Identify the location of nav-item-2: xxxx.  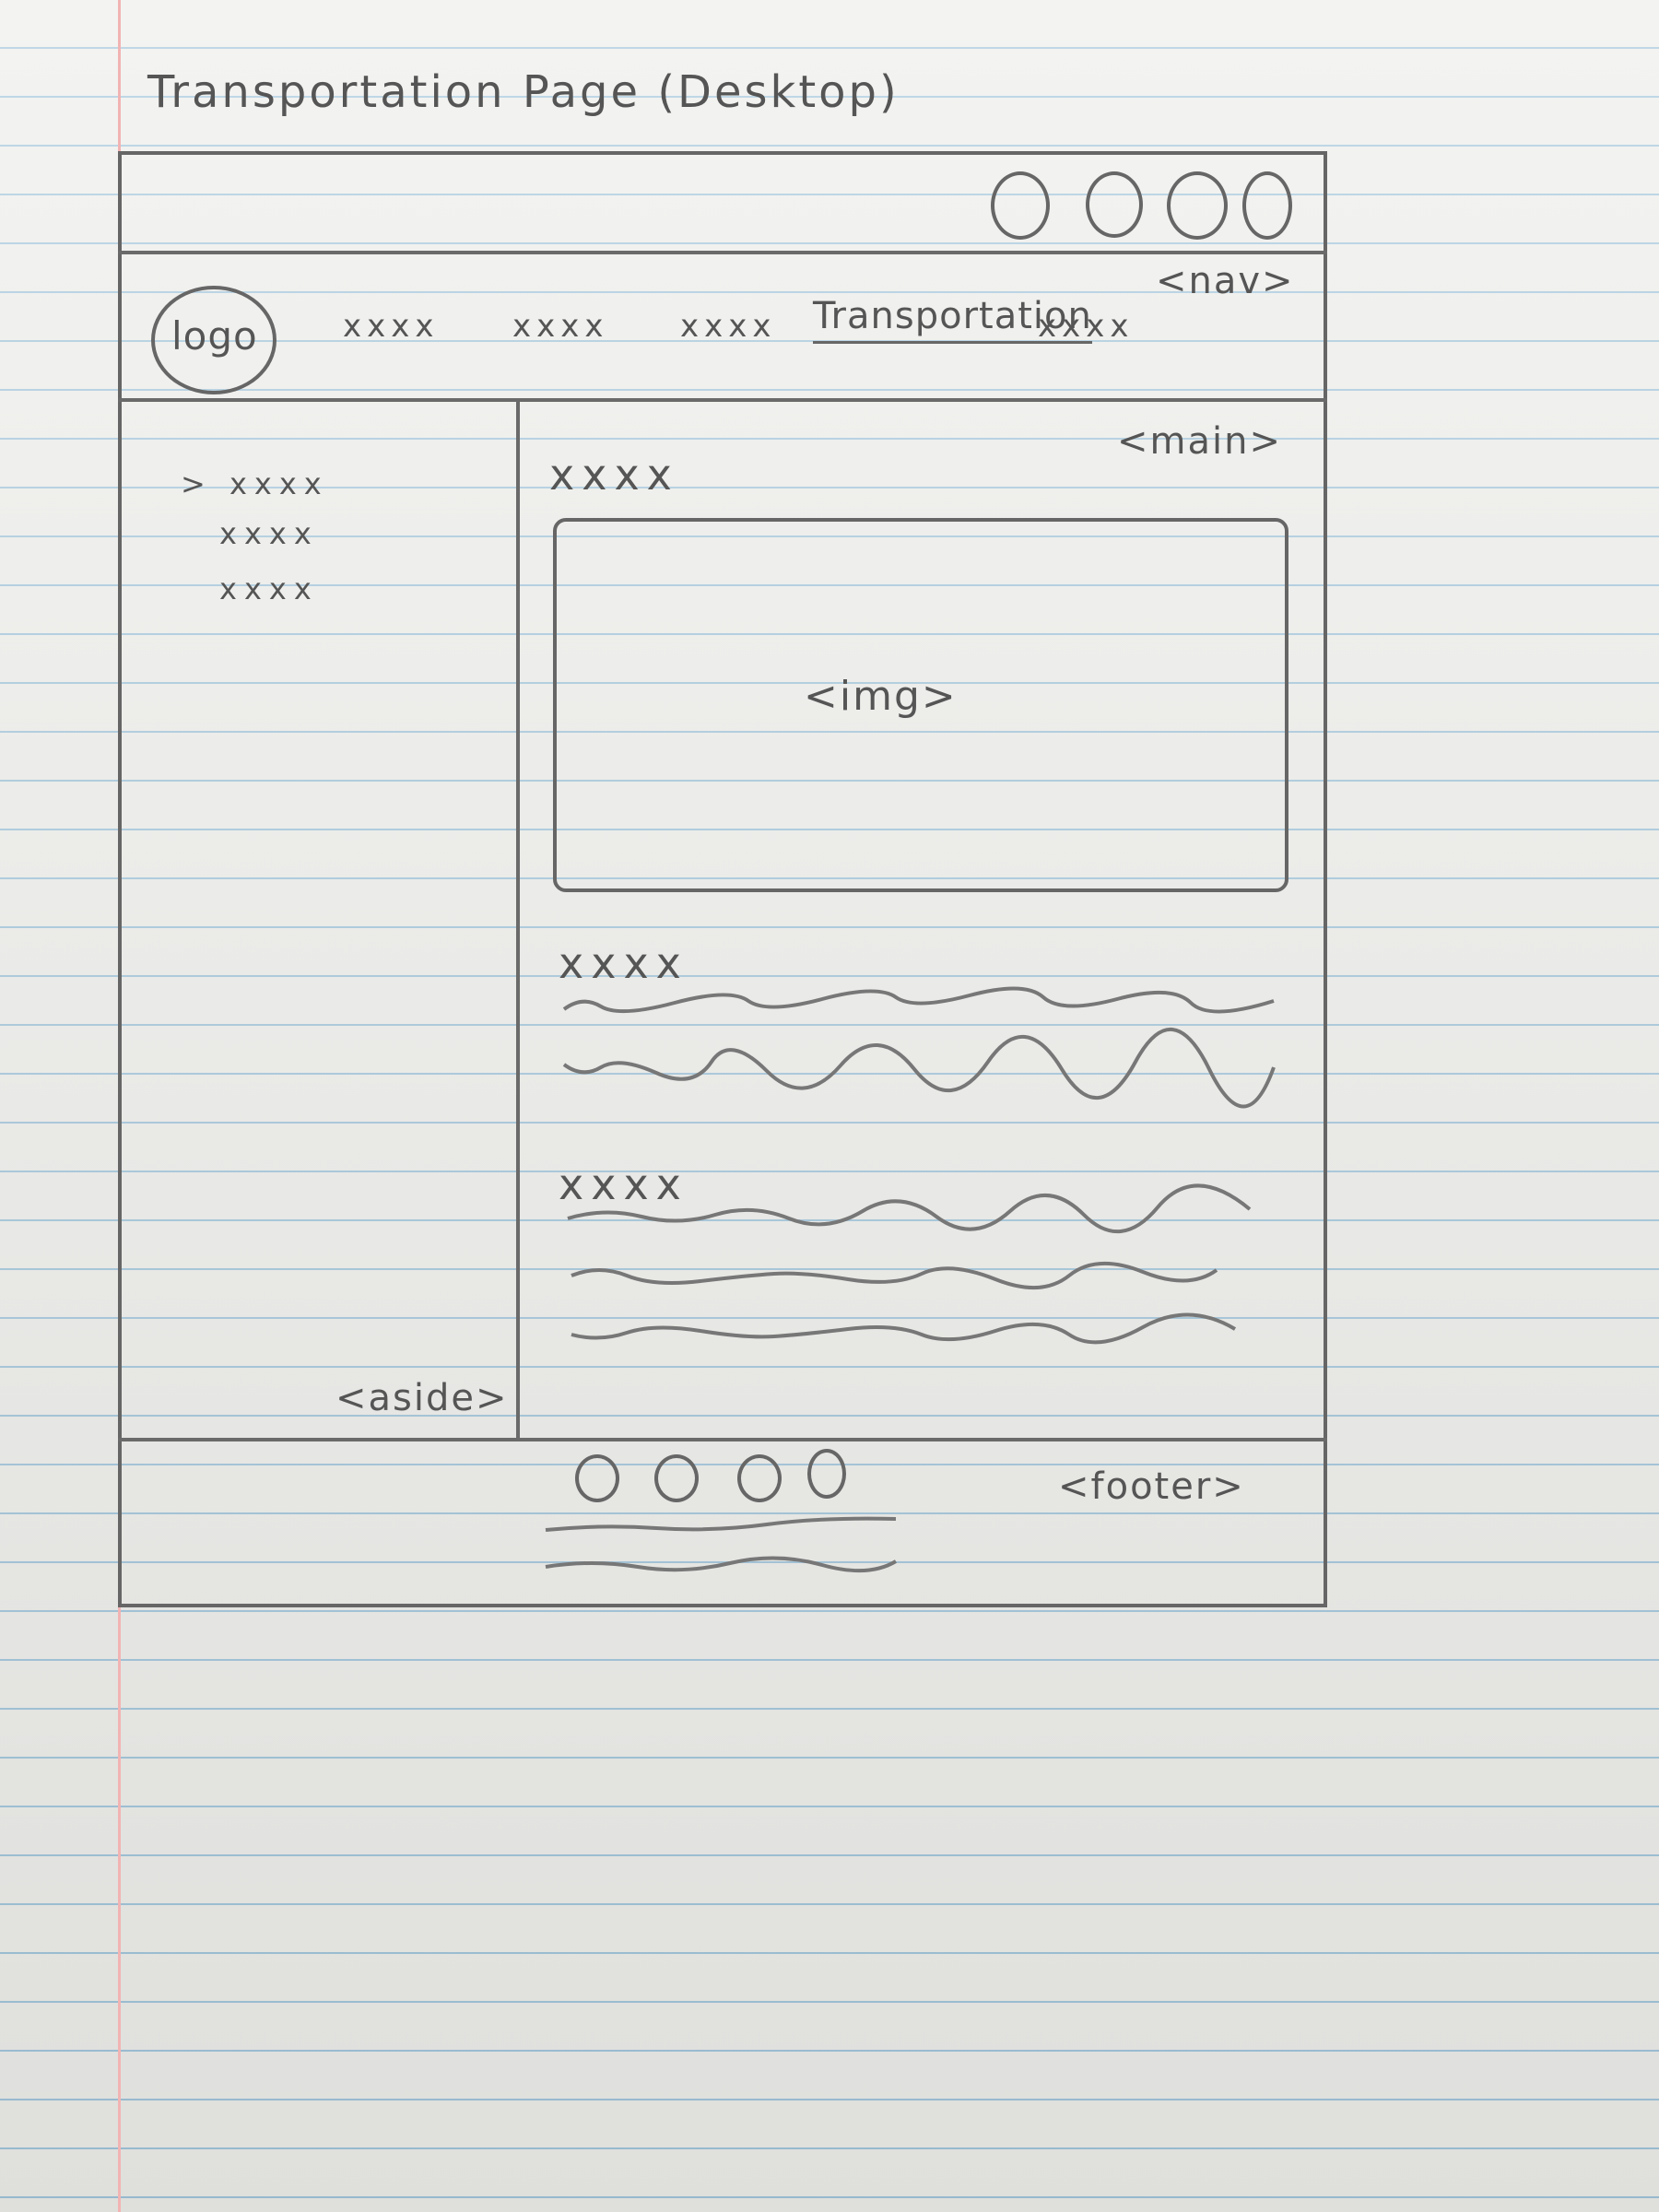
(560, 326).